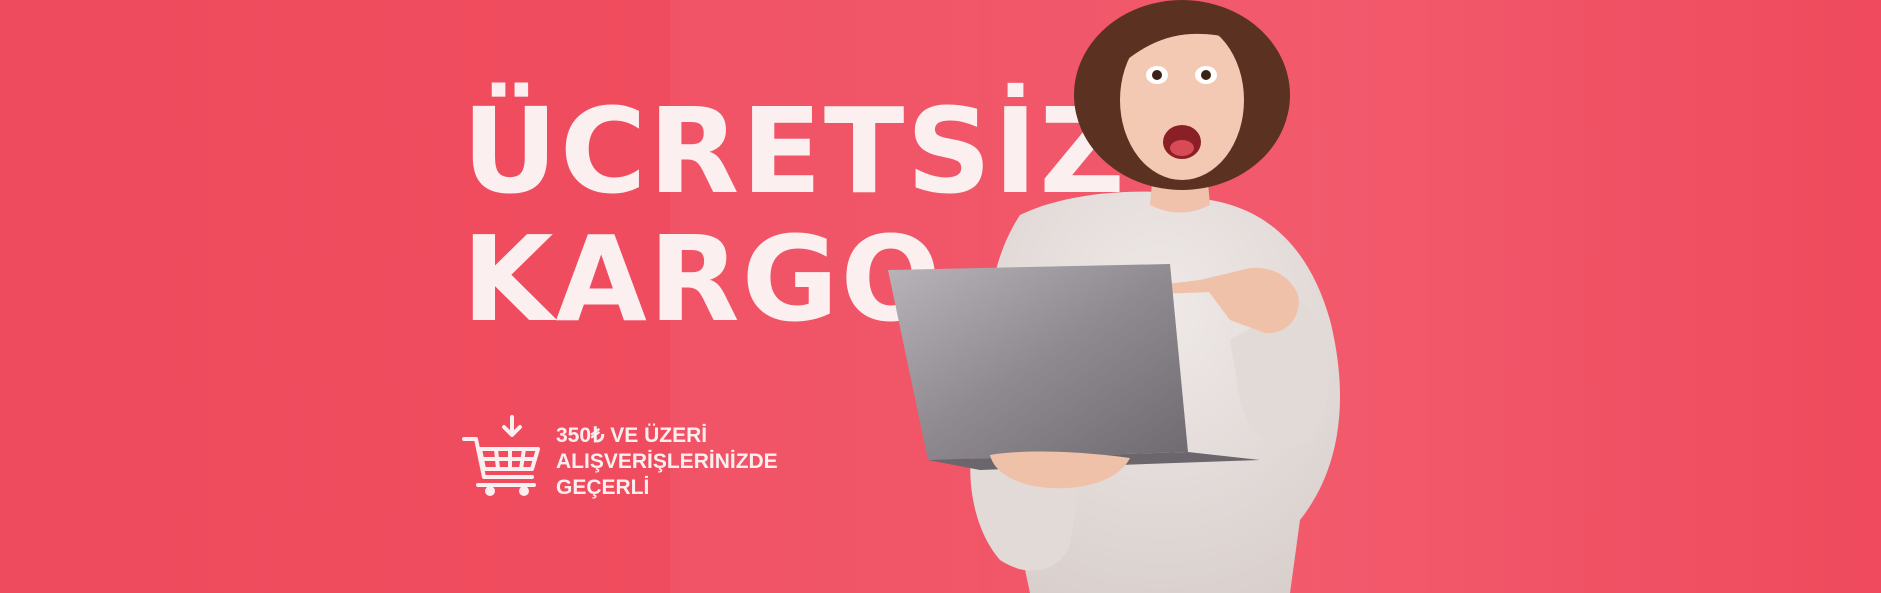  Describe the element at coordinates (603, 487) in the screenshot. I see `promo-line-3: GEÇERLİ` at that location.